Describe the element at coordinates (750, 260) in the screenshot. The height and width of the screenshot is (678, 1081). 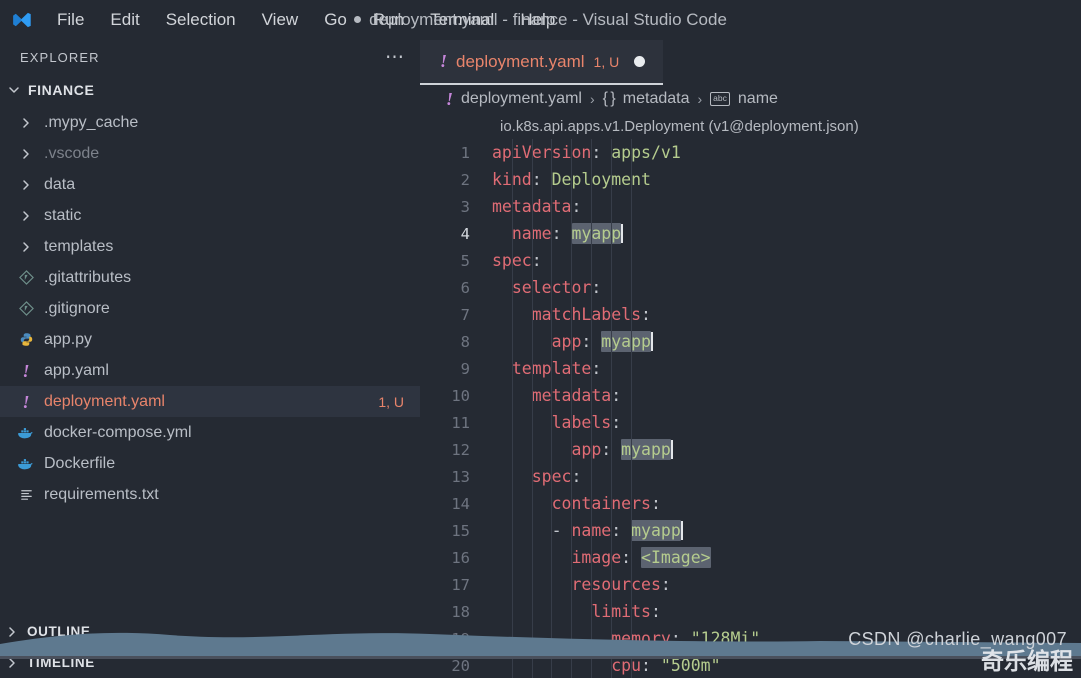
I see `code-line: 5 spec:` at that location.